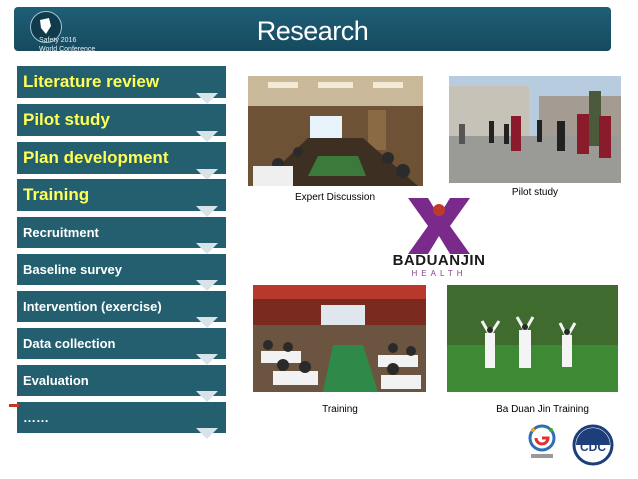 Image resolution: width=638 pixels, height=479 pixels. What do you see at coordinates (121, 380) in the screenshot?
I see `step-evaluation: Evaluation` at bounding box center [121, 380].